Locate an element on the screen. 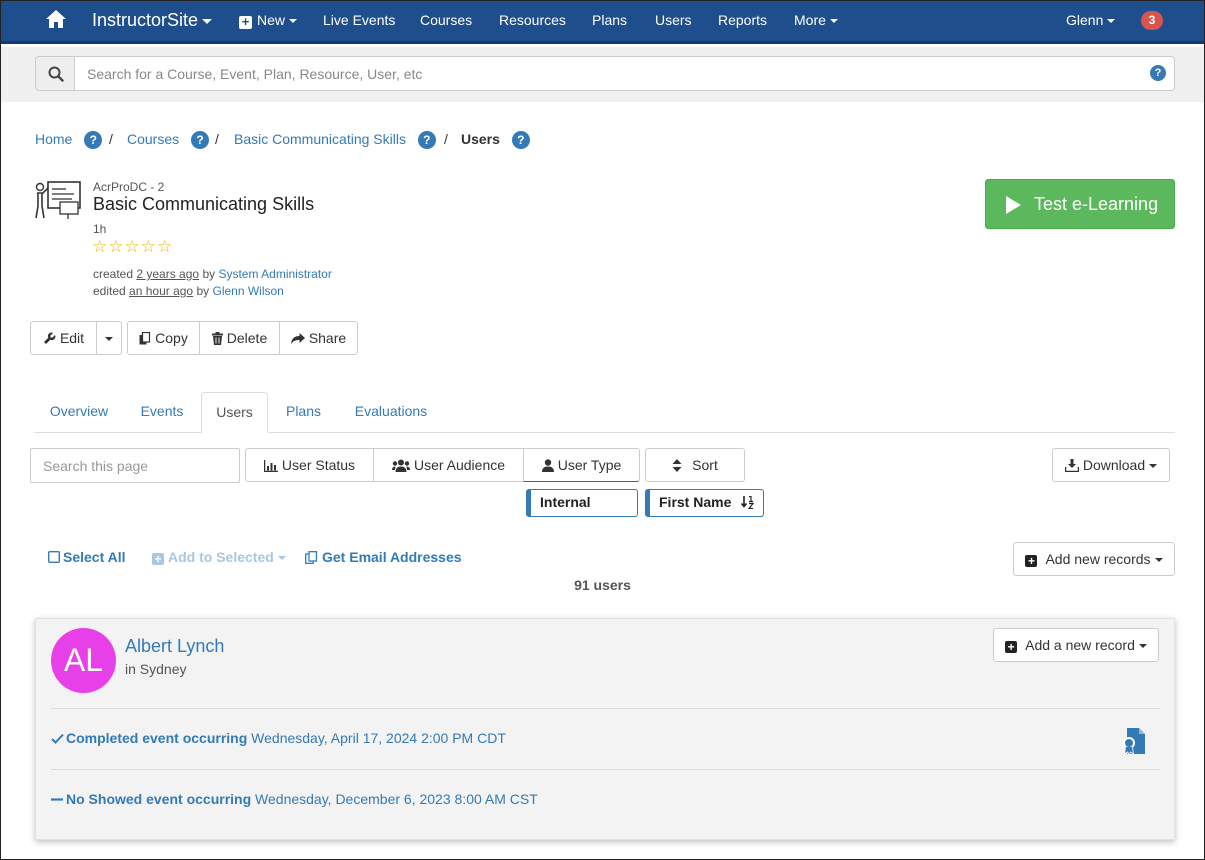 The height and width of the screenshot is (860, 1205). select-all-button: Select All is located at coordinates (86, 557).